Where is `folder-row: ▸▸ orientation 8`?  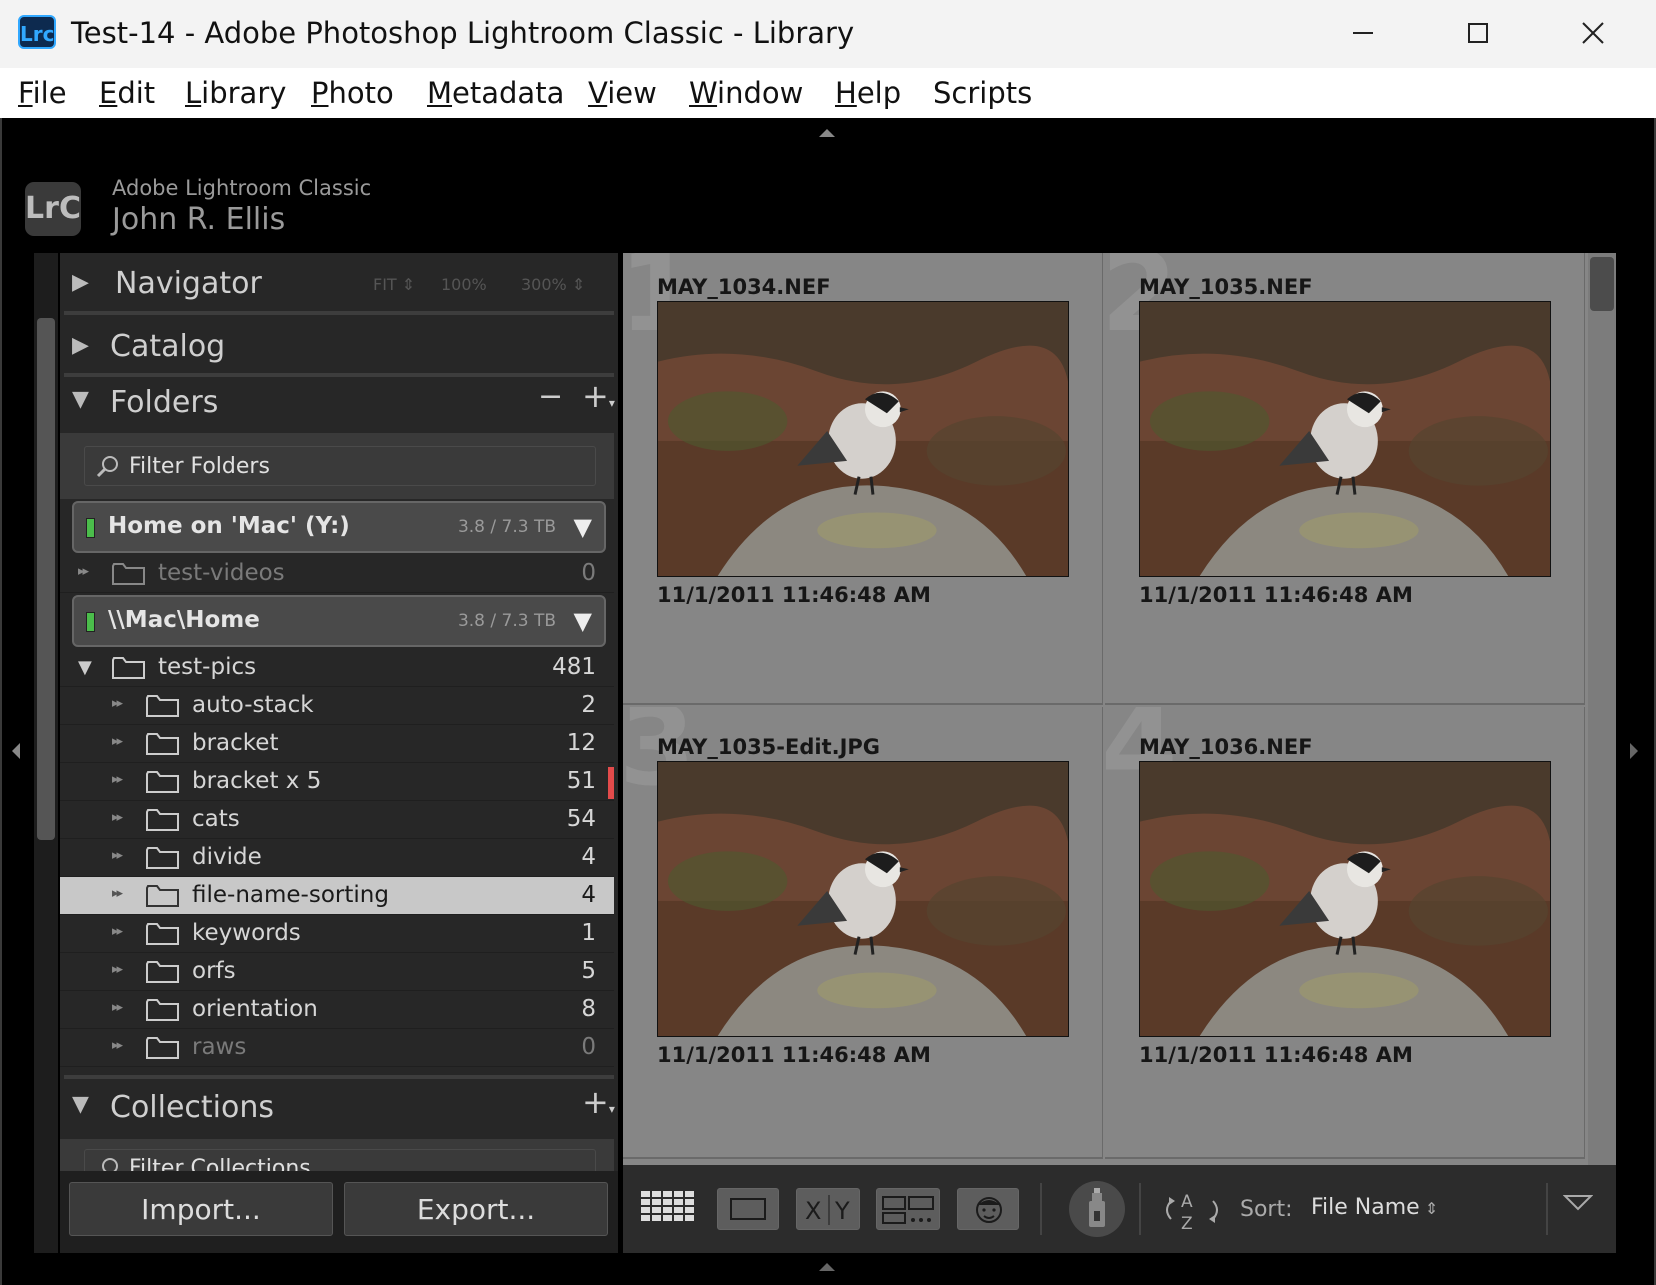
folder-row: ▸▸ orientation 8 is located at coordinates (337, 1010).